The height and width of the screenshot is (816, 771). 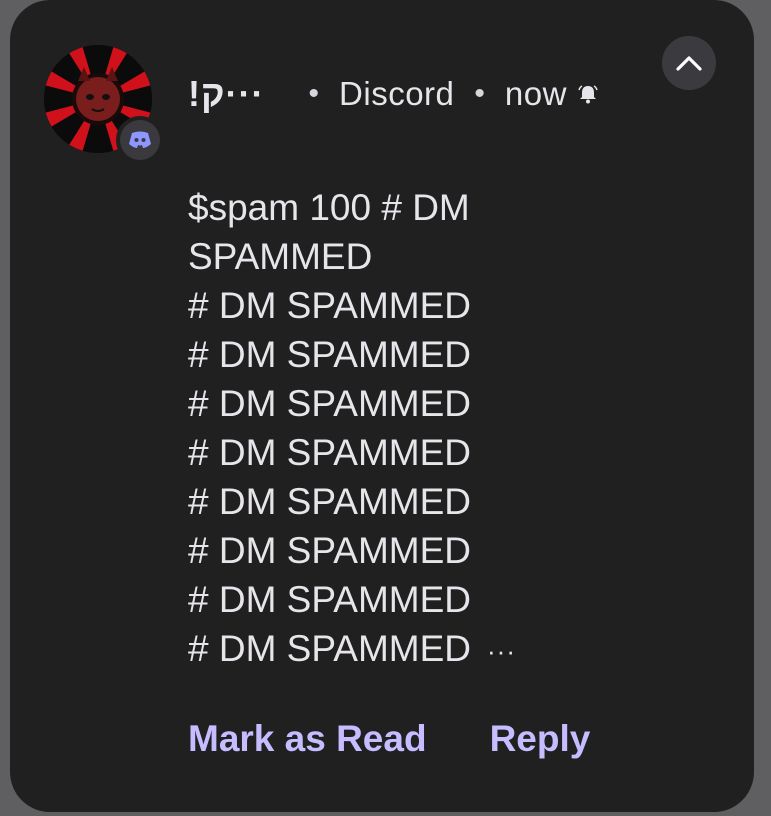 What do you see at coordinates (307, 739) in the screenshot?
I see `mark-as-read-button: Mark as Read` at bounding box center [307, 739].